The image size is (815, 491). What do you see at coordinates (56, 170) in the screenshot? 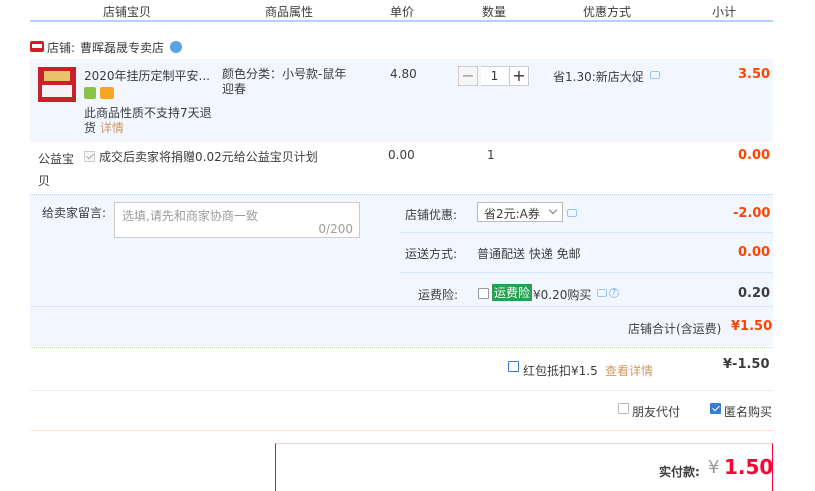
I see `charity-label: 公益宝贝` at bounding box center [56, 170].